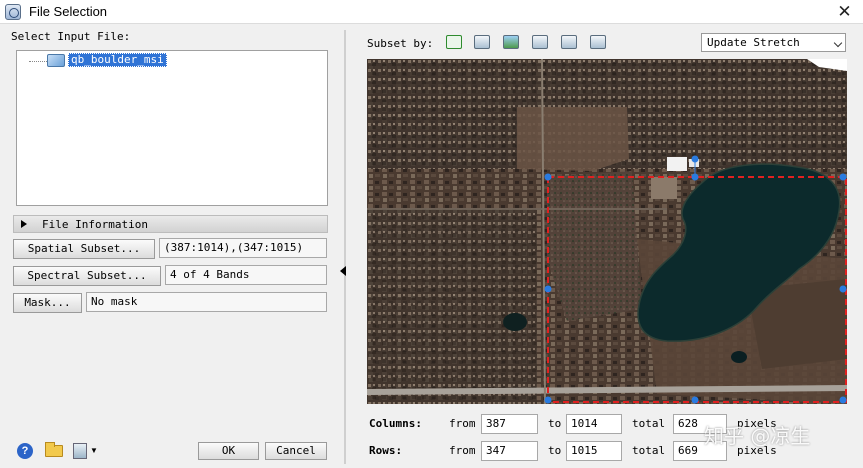  I want to click on subset-handle-s, so click(695, 400).